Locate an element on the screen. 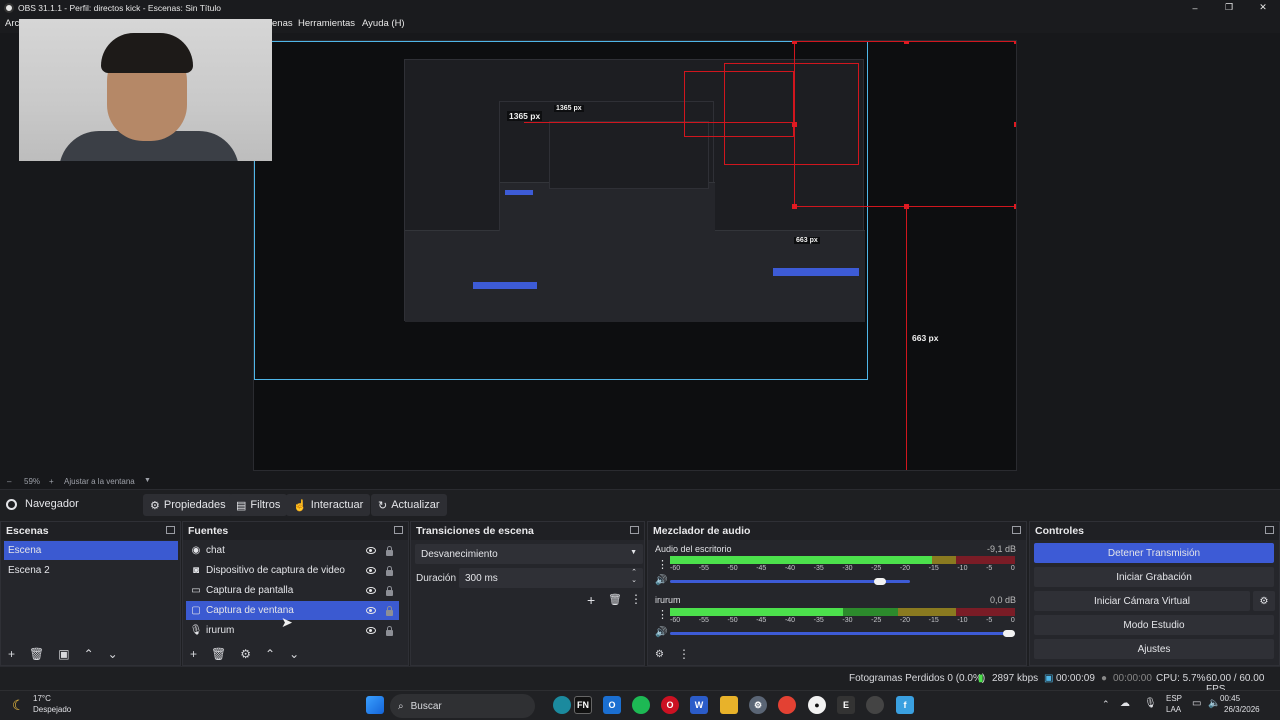 The height and width of the screenshot is (720, 1280). opera-icon: O is located at coordinates (670, 705).